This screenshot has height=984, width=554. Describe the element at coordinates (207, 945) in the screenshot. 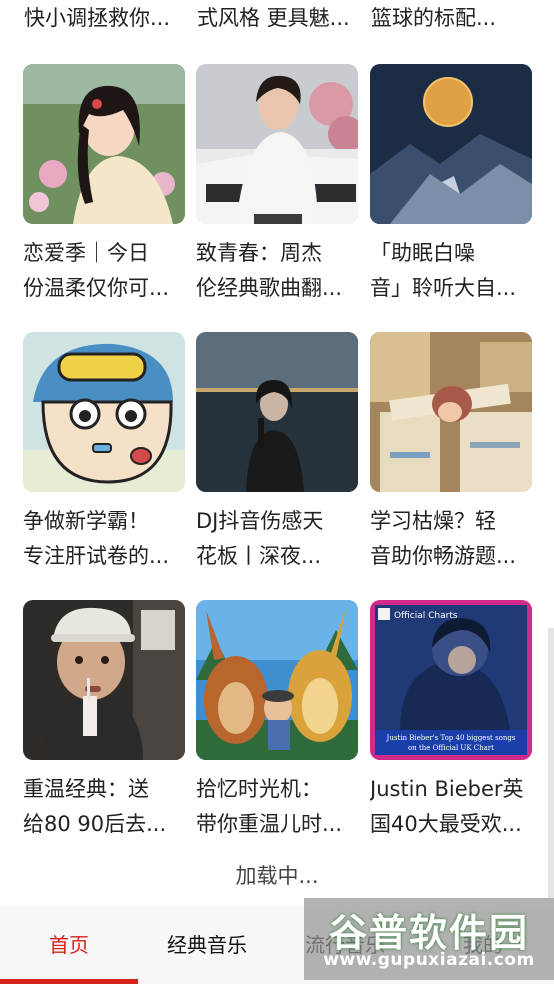

I see `nav-tab-classic-music: 经典音乐` at that location.